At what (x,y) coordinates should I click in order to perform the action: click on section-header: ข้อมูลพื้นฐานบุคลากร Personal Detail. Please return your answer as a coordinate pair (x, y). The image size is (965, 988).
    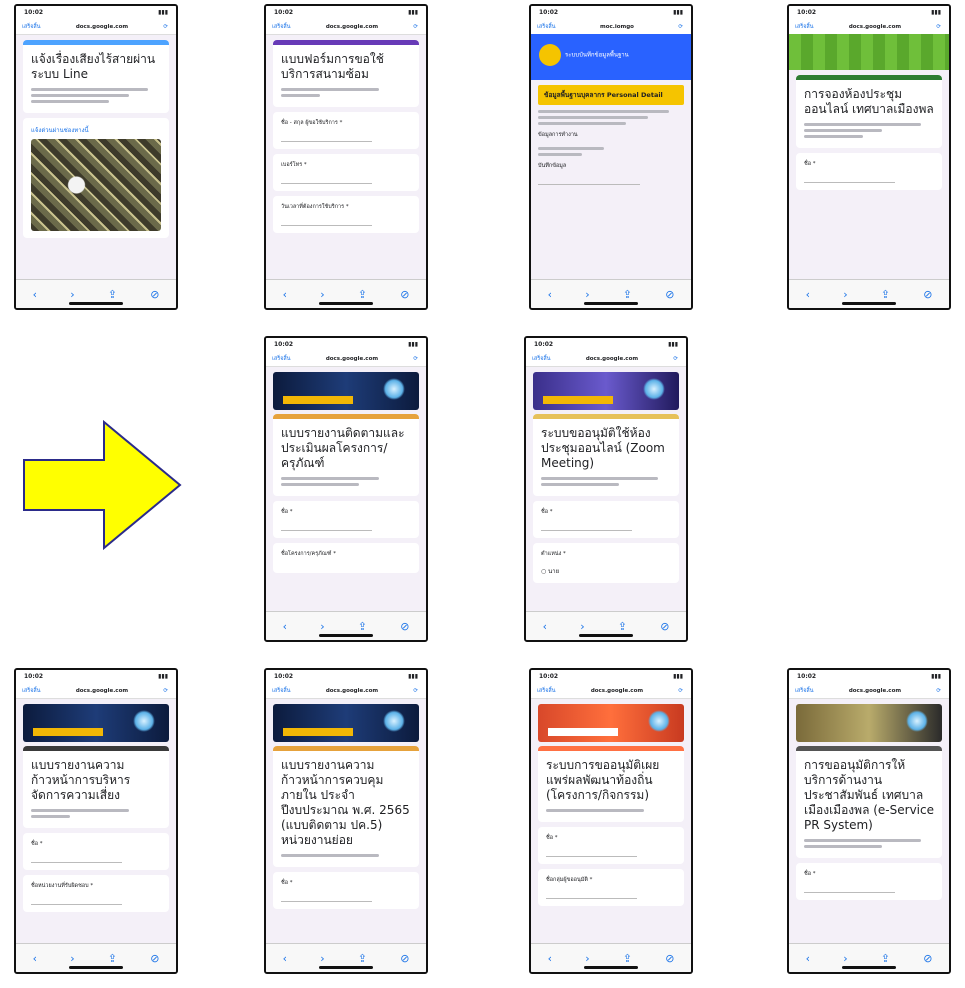
    Looking at the image, I should click on (611, 95).